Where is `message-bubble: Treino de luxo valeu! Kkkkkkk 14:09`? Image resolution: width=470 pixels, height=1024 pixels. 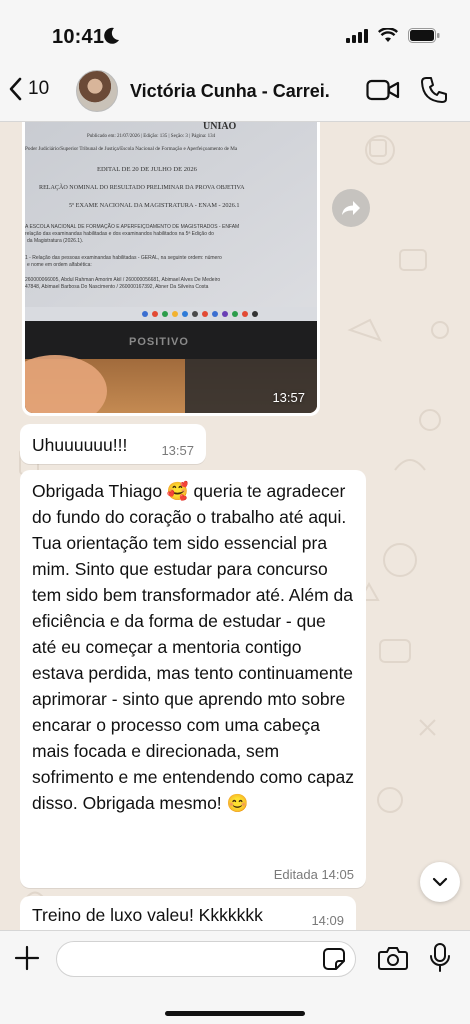 message-bubble: Treino de luxo valeu! Kkkkkkk 14:09 is located at coordinates (188, 915).